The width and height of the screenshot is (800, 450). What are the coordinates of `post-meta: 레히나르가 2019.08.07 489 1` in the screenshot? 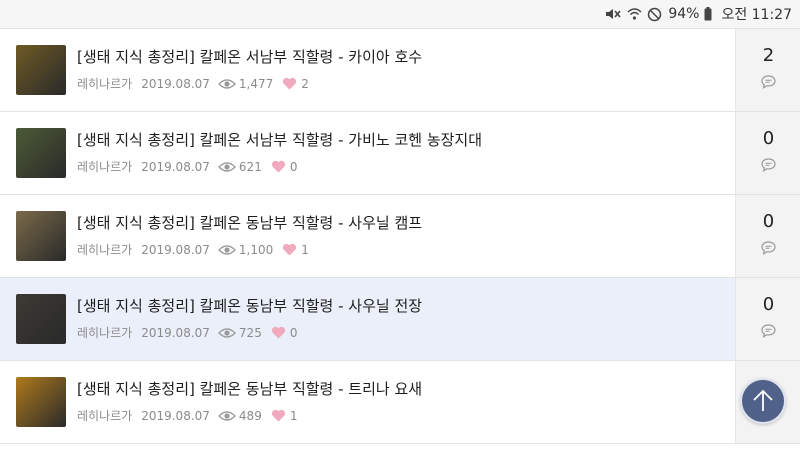 It's located at (187, 415).